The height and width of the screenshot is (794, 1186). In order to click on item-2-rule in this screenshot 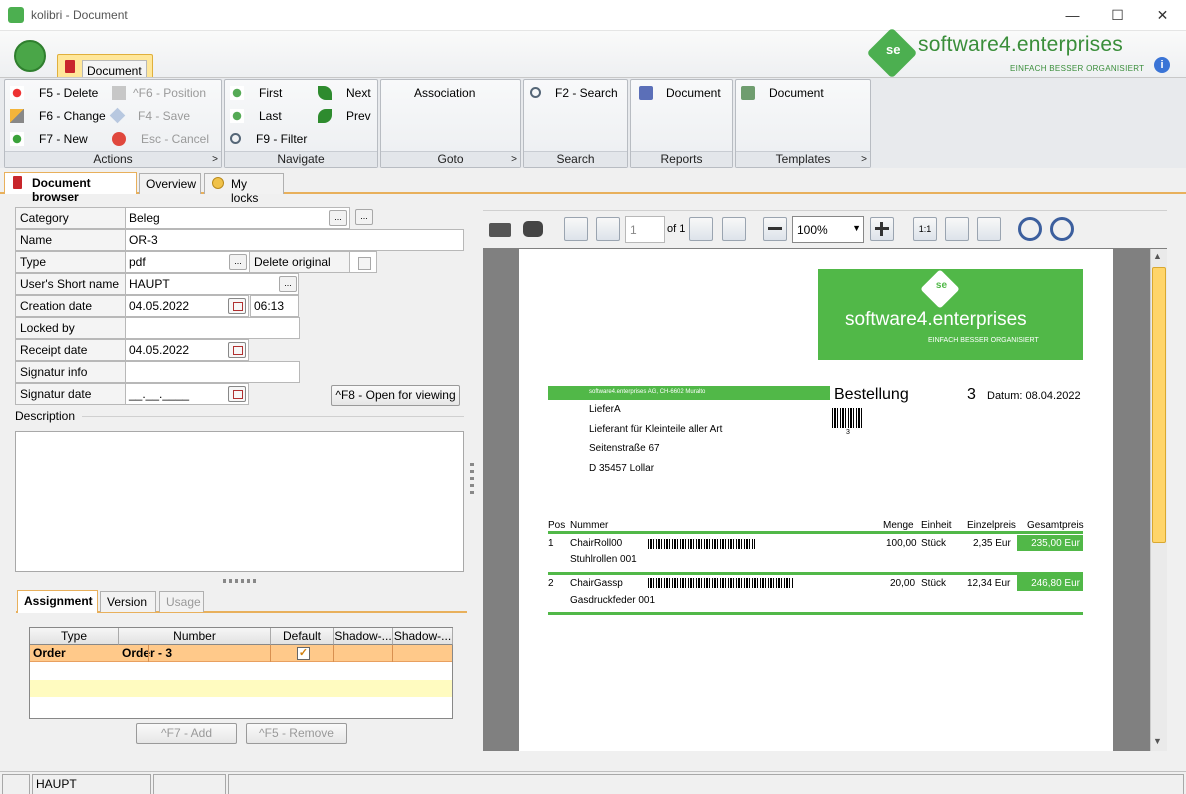, I will do `click(815, 613)`.